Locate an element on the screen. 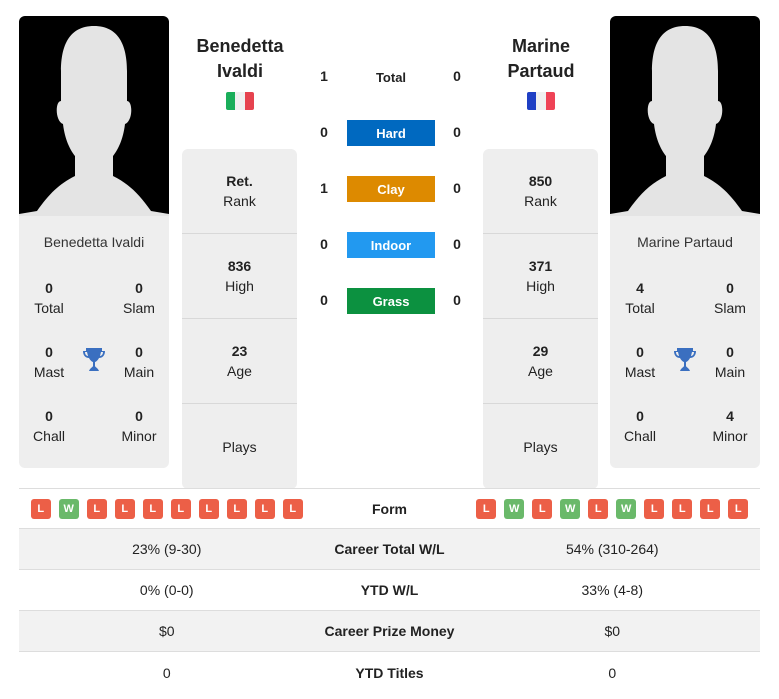 This screenshot has height=699, width=779. ytd-wl-label: YTD W/L is located at coordinates (389, 590).